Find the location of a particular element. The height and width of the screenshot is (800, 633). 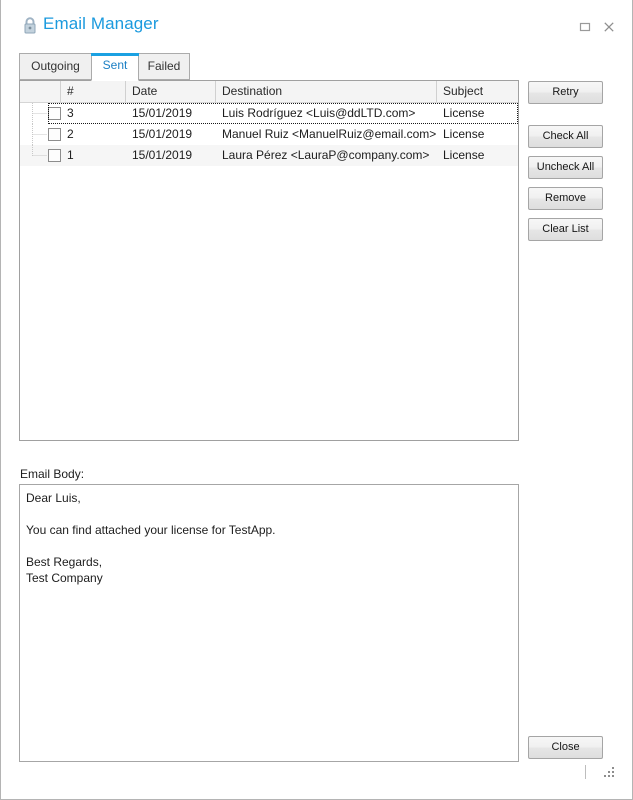

column-header-check is located at coordinates (40, 91).